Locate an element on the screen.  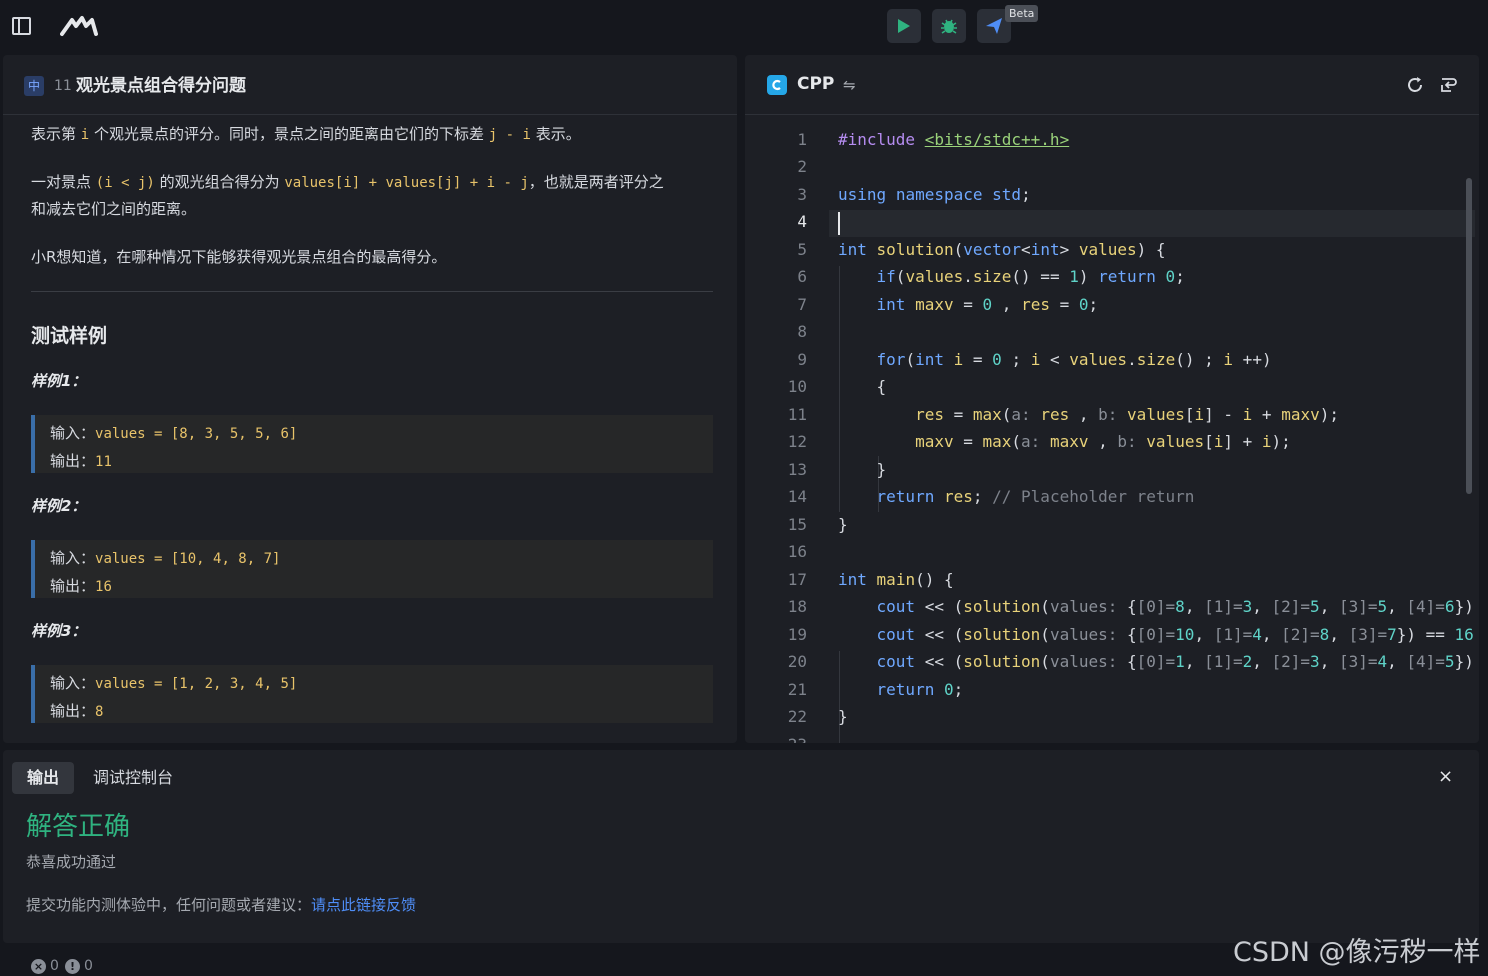
warning-count: 0 is located at coordinates (88, 966).